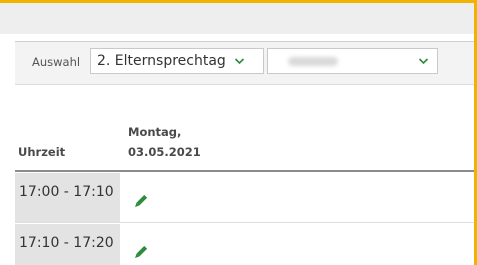 The image size is (477, 265). What do you see at coordinates (66, 192) in the screenshot?
I see `time-slot: 17:00 - 17:10` at bounding box center [66, 192].